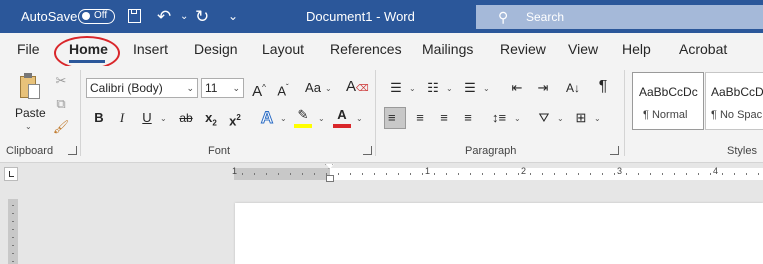  I want to click on tab-insert: Insert, so click(150, 49).